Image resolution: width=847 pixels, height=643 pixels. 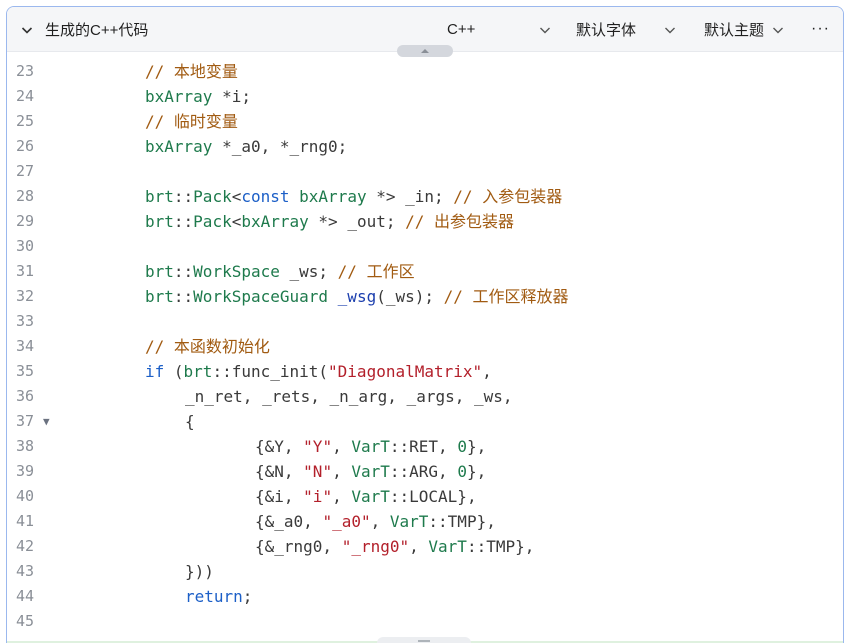 I want to click on line-number: 37, so click(x=24, y=421).